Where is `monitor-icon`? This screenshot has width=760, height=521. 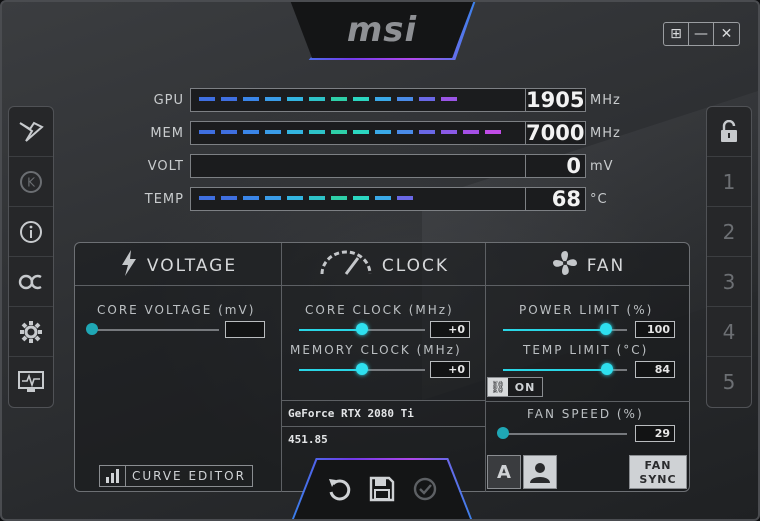 monitor-icon is located at coordinates (31, 382).